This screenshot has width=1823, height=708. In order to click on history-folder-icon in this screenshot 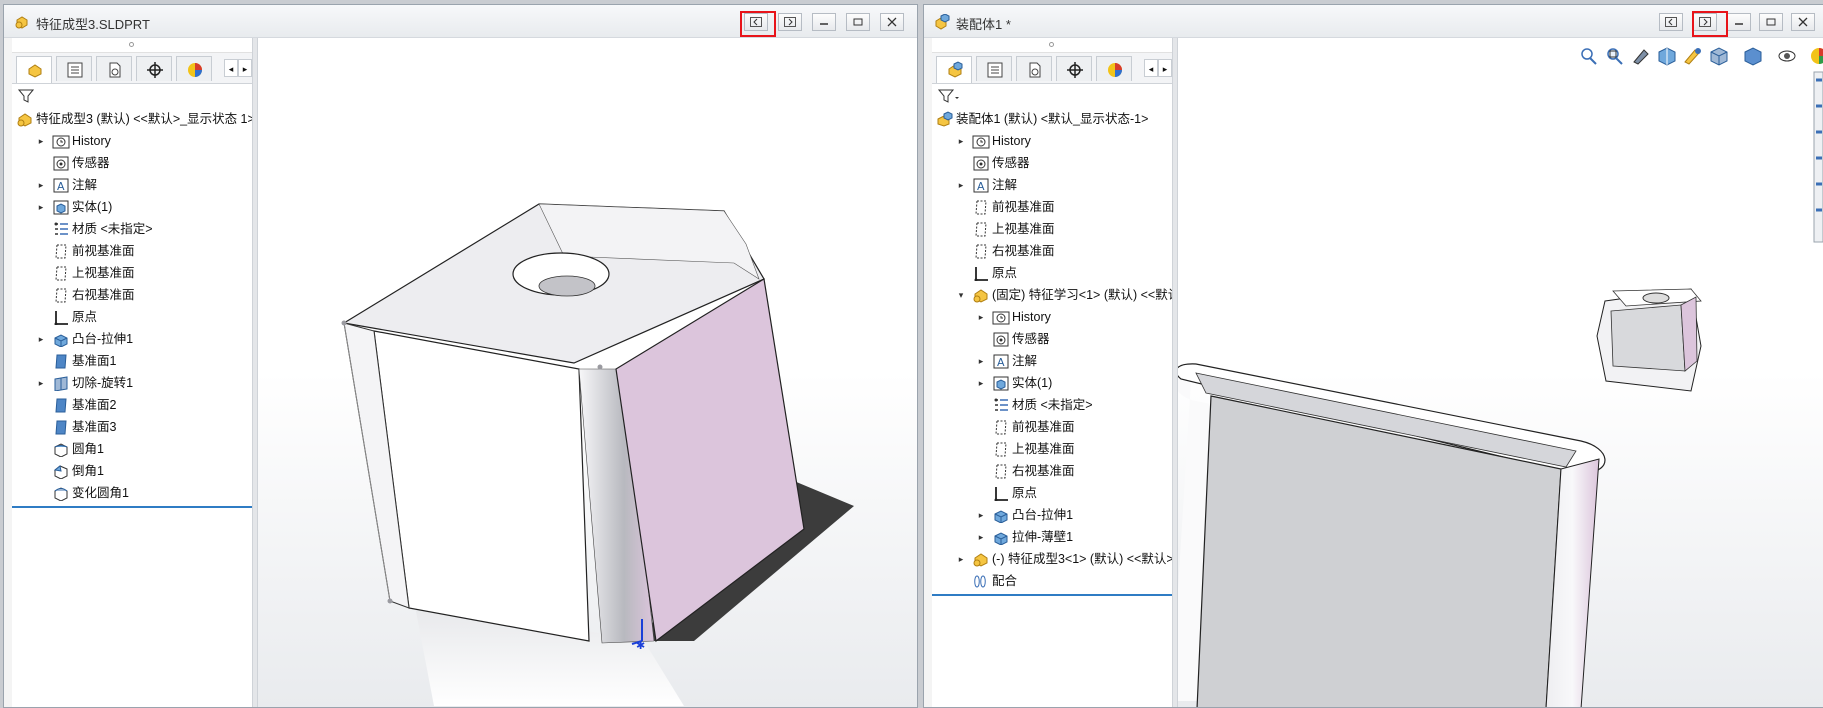, I will do `click(981, 141)`.